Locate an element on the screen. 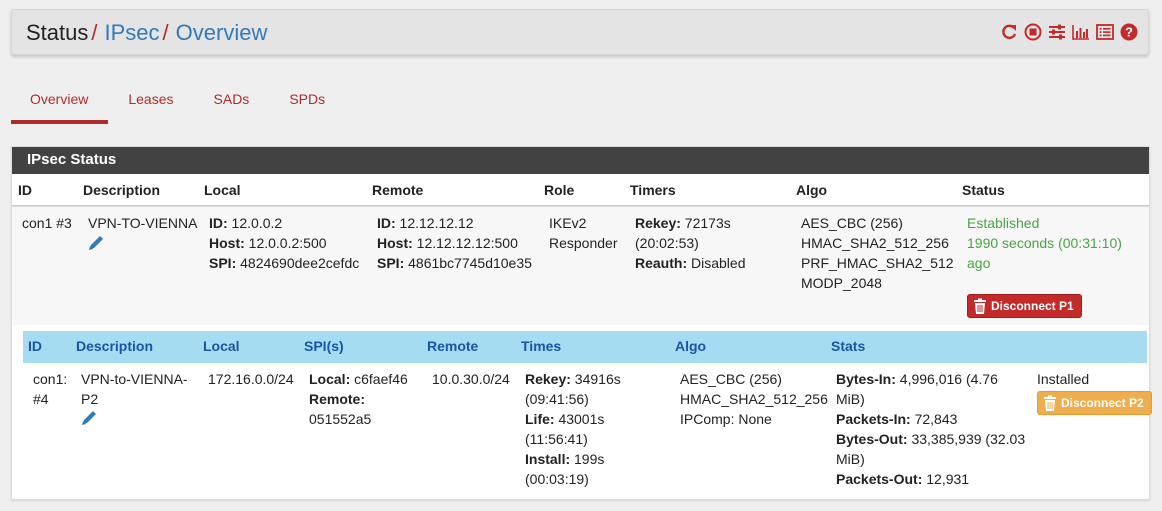 The height and width of the screenshot is (511, 1162). p2-id: con1: #4 is located at coordinates (50, 389).